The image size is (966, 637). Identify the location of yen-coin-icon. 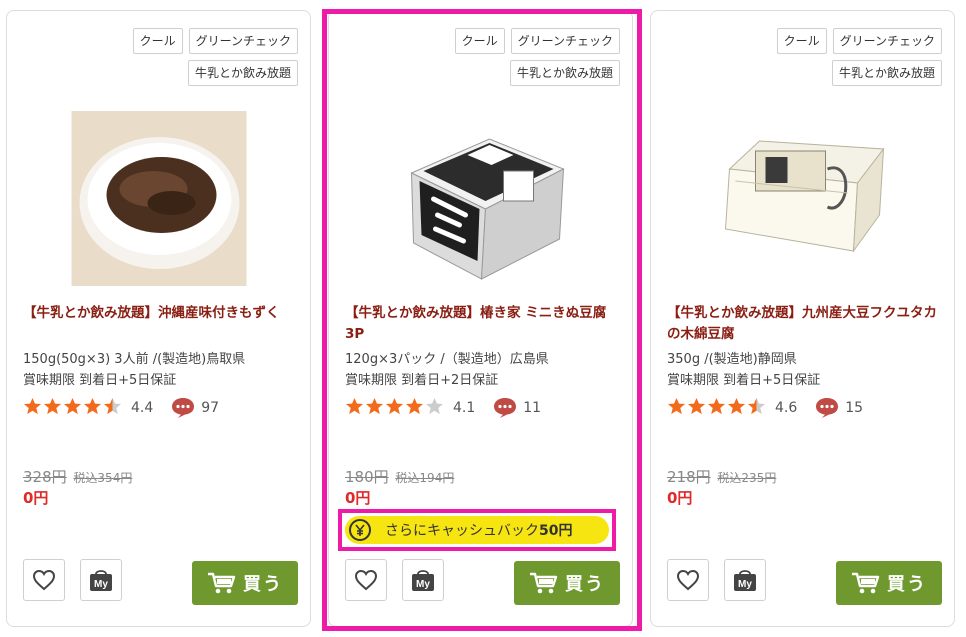
(360, 530).